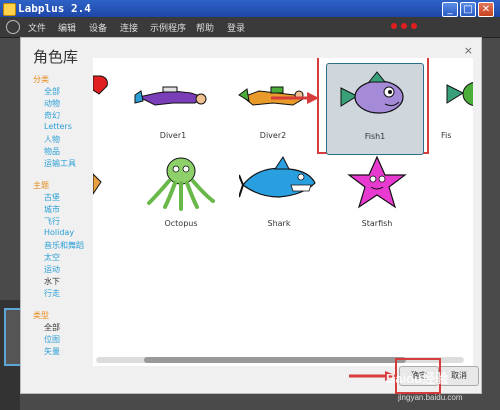  Describe the element at coordinates (377, 182) in the screenshot. I see `starfish-icon` at that location.